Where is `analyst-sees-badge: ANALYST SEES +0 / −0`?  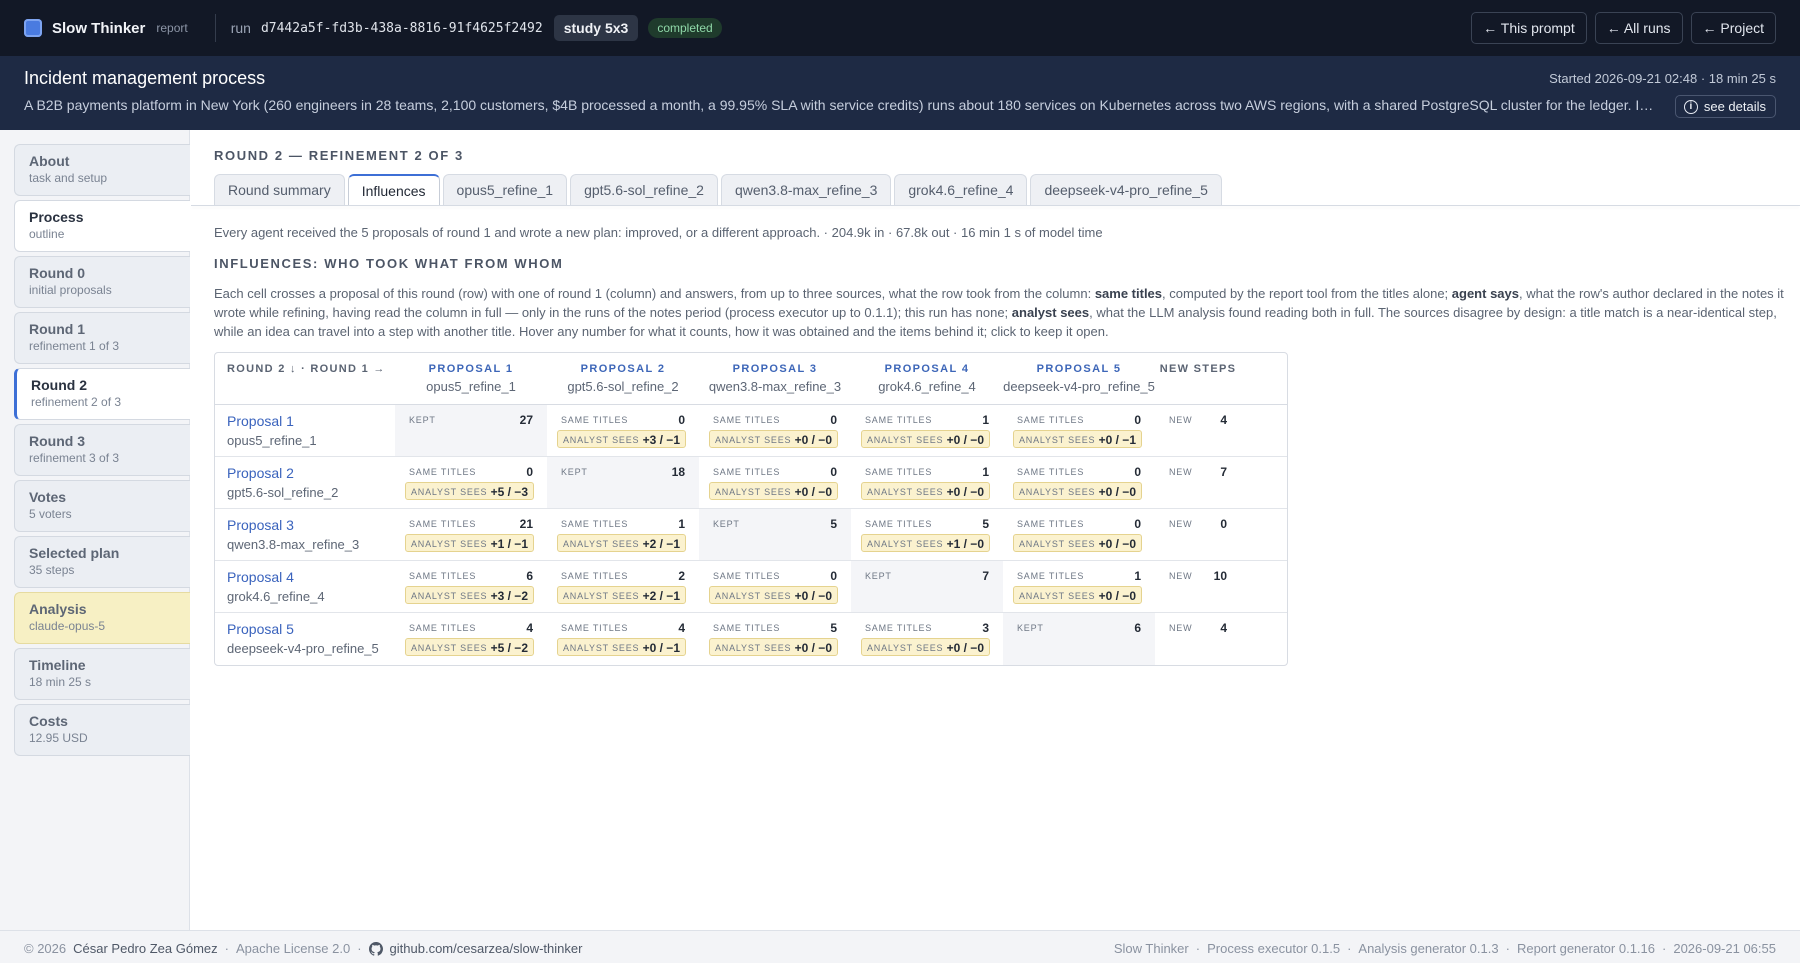
analyst-sees-badge: ANALYST SEES +0 / −0 is located at coordinates (773, 439).